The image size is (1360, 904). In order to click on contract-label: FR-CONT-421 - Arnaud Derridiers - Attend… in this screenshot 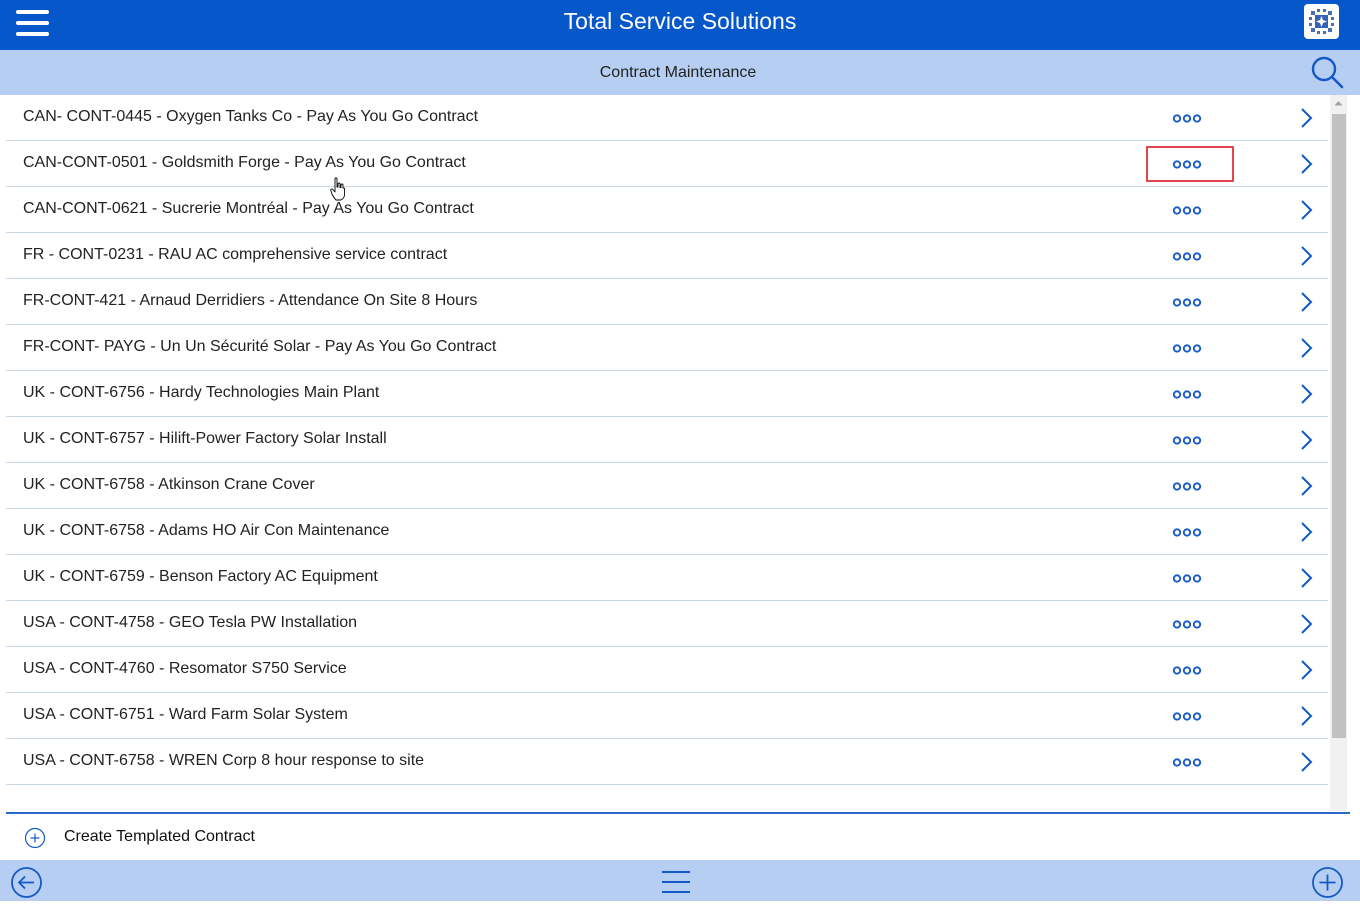, I will do `click(250, 300)`.